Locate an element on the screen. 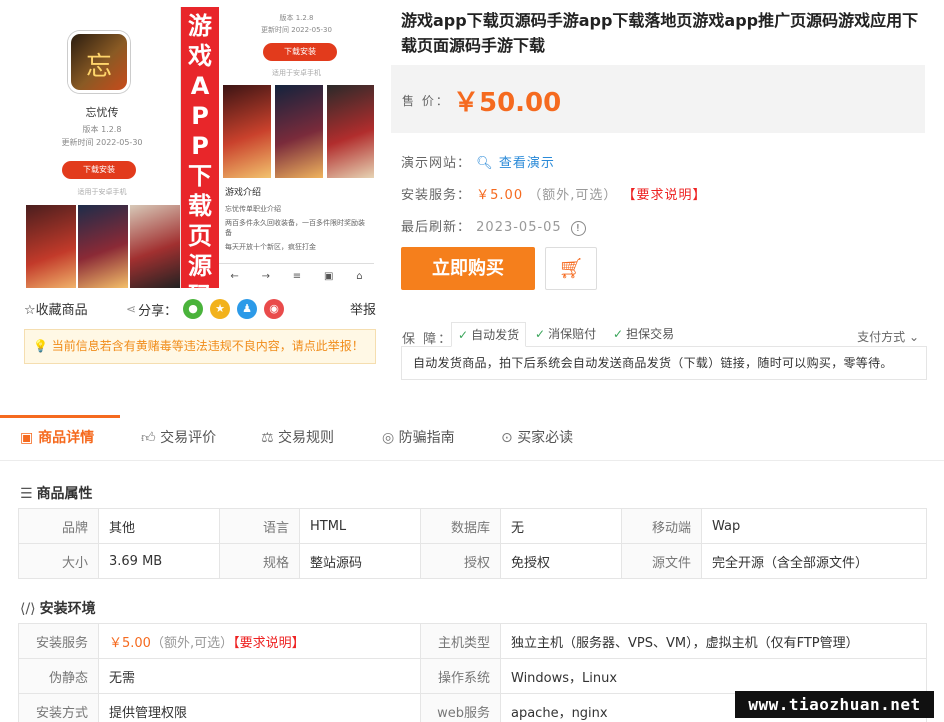 The height and width of the screenshot is (722, 944). scale-icon: ⚖︎ is located at coordinates (267, 438).